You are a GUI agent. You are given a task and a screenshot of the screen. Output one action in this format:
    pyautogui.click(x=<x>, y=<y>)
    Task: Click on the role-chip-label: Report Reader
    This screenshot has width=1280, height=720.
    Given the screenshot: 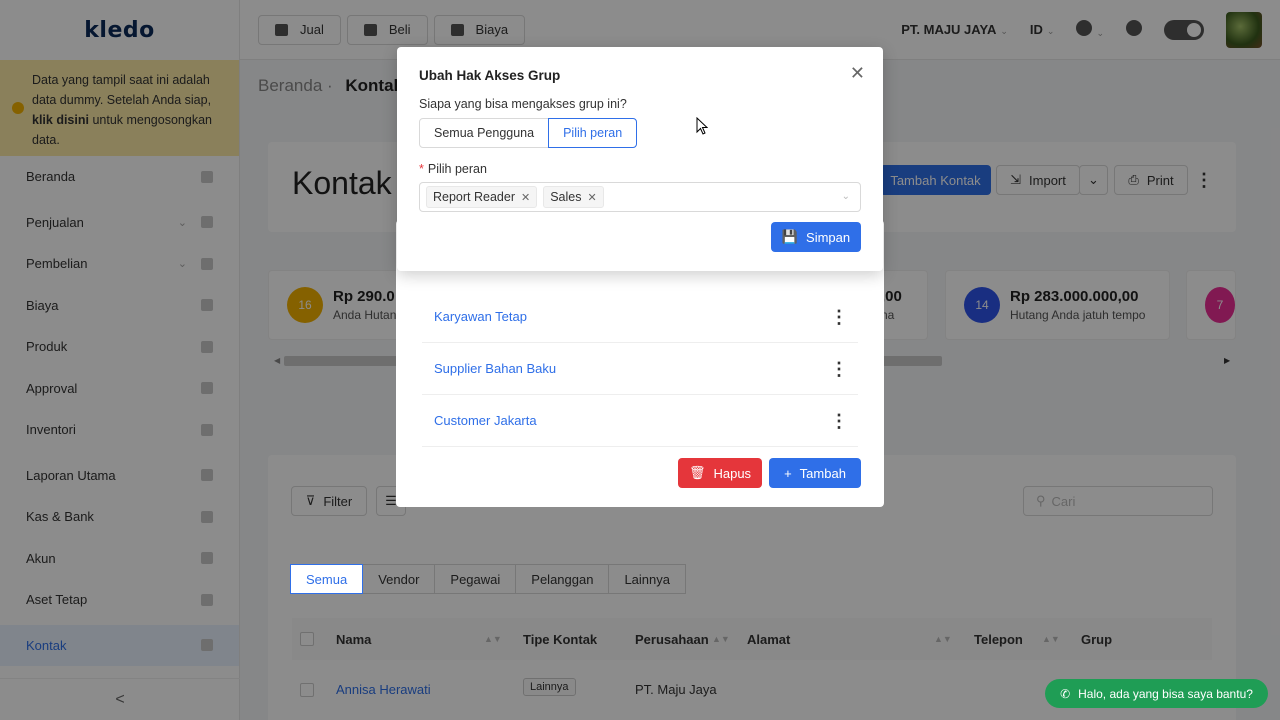 What is the action you would take?
    pyautogui.click(x=474, y=197)
    